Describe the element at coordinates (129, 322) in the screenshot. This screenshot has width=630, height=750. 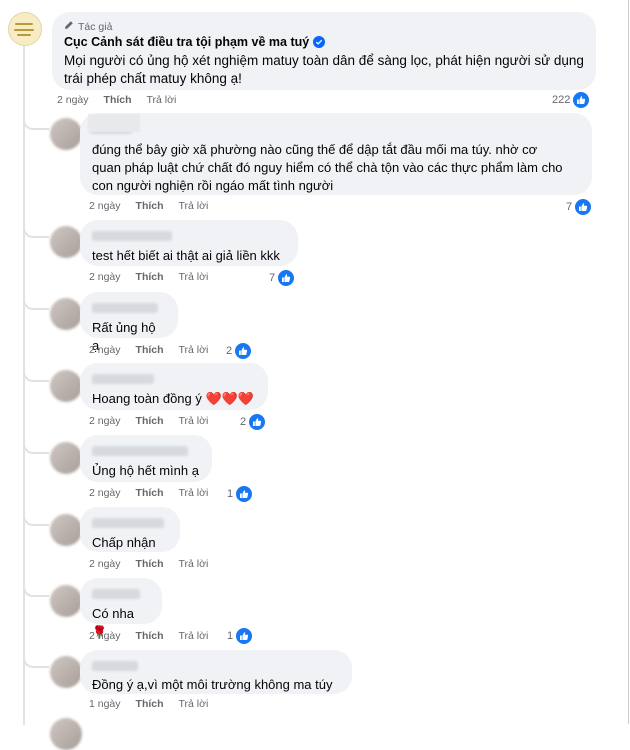
I see `comment-bubble: Rất ủng hộ ạ` at that location.